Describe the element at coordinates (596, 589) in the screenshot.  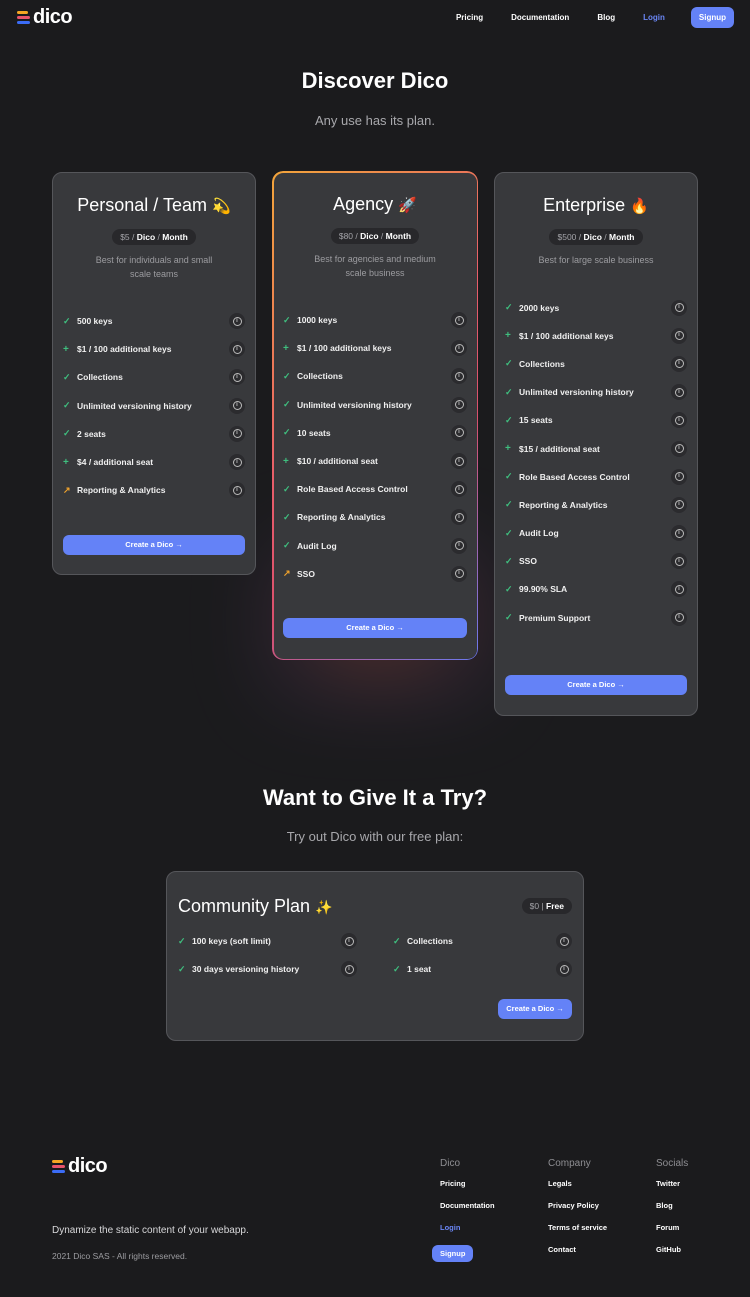
I see `feature-row: ✓ 99.90% SLA i` at that location.